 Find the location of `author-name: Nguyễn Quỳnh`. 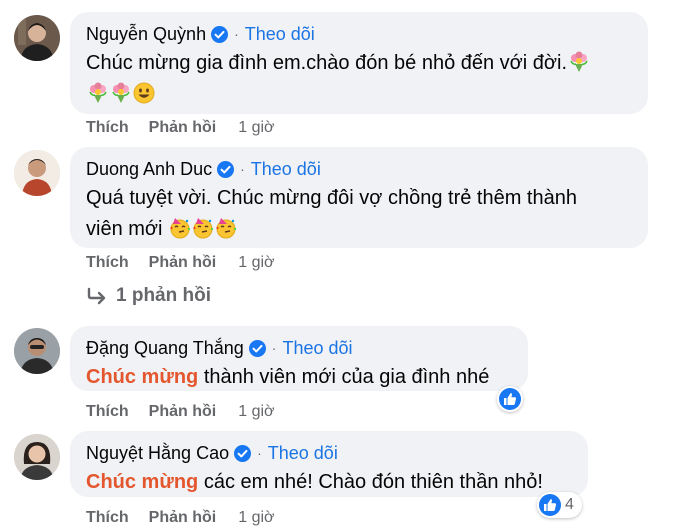

author-name: Nguyễn Quỳnh is located at coordinates (146, 34).